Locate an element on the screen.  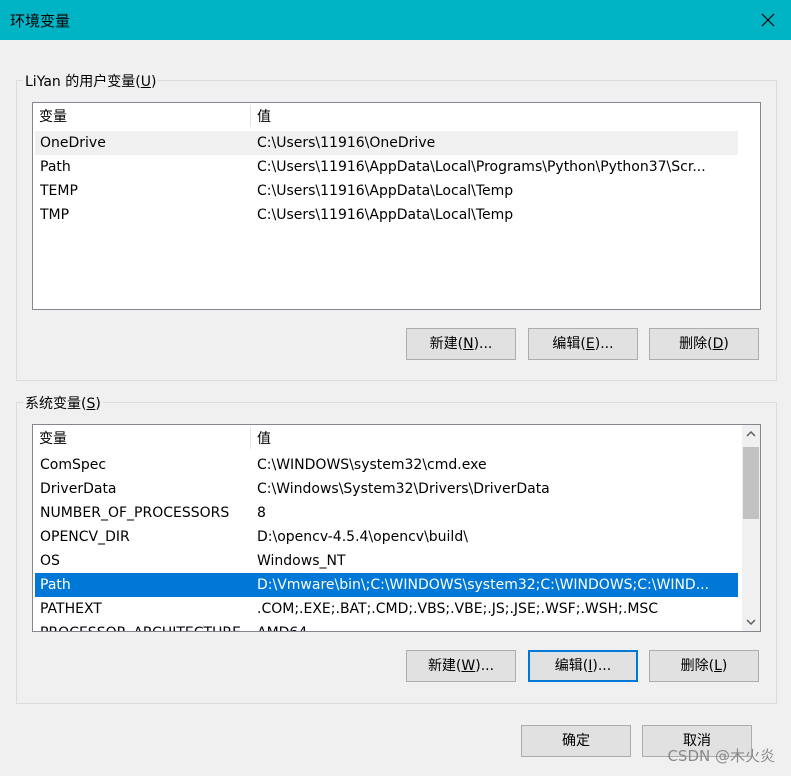
table-row: OS Windows_NT is located at coordinates (386, 561).